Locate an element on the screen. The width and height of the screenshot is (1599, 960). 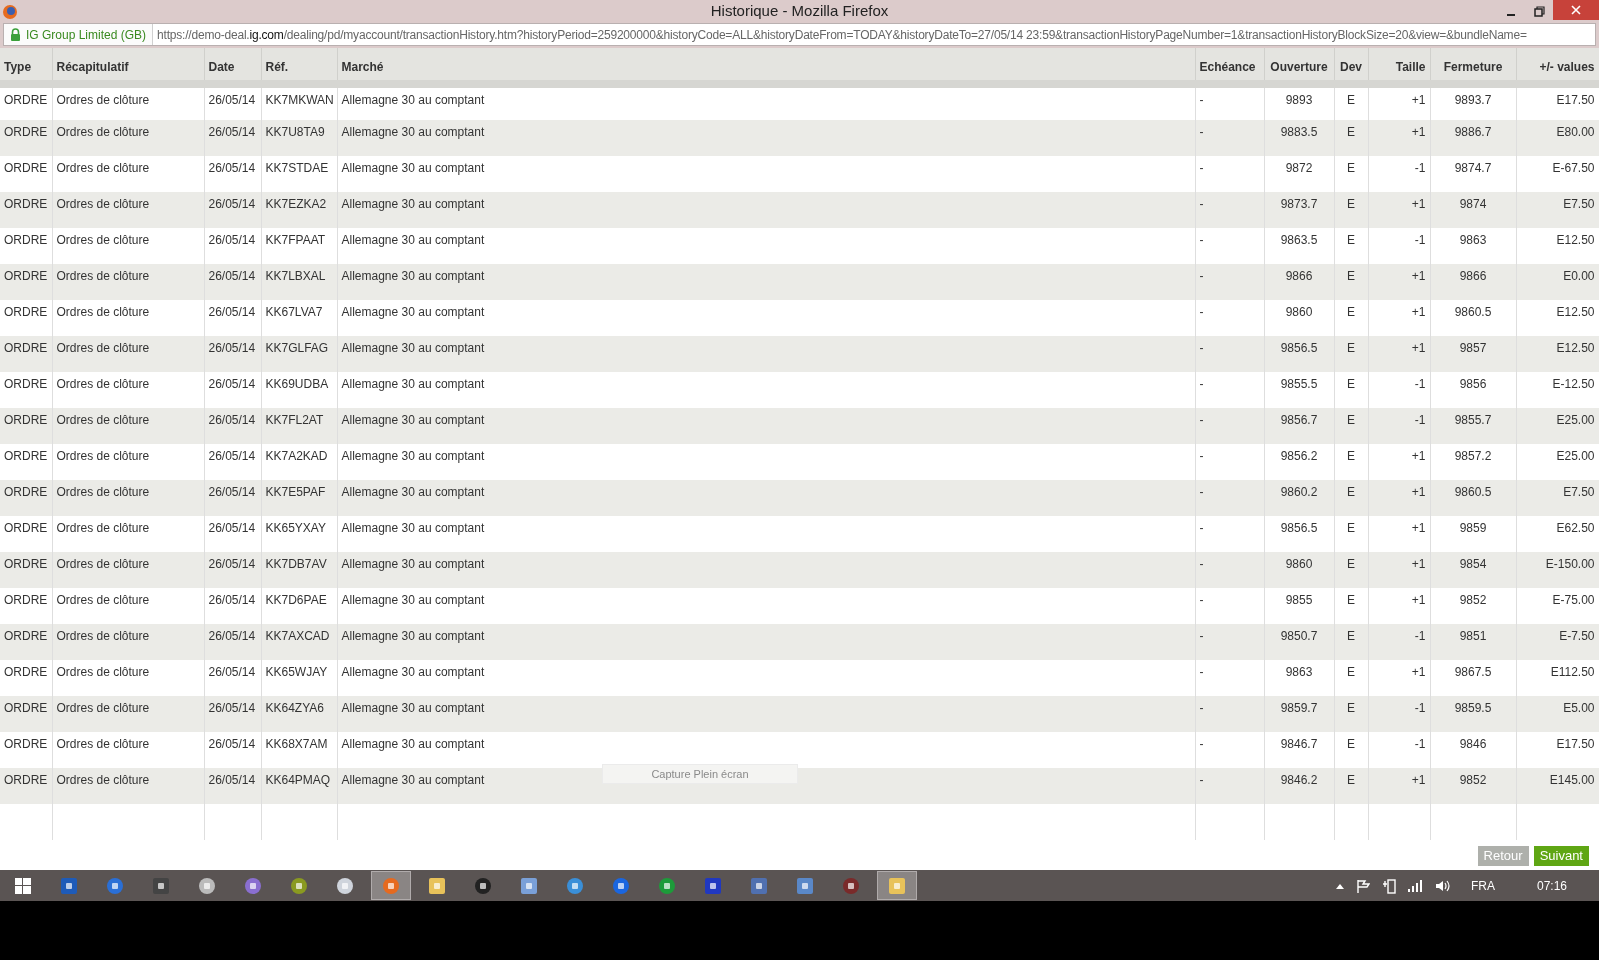
url-text: https://demo-deal.ig.com/dealing/pd/myaccount/transactionHistory.htm?historyPeriod=259200000&historyCode=ALL&historyDateFrom=TODAY&historyDateTo=27/05/14 23:59&transactionHistoryPageNumber=1&transactionHistoryBlockSize=20&view=&bundleName= is located at coordinates (841, 35).